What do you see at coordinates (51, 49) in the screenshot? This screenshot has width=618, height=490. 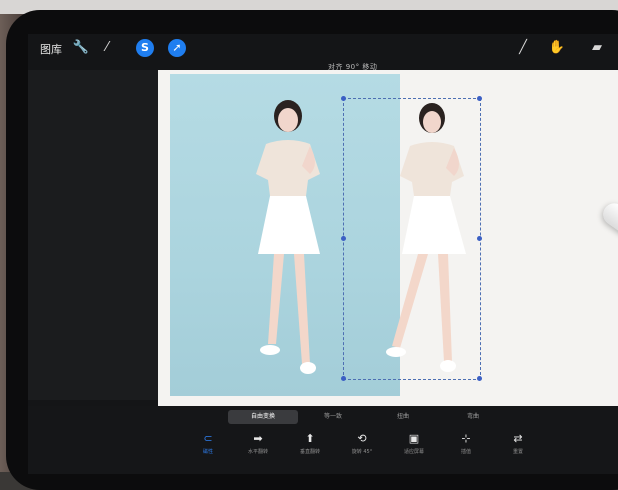 I see `gallery-button: 图库` at bounding box center [51, 49].